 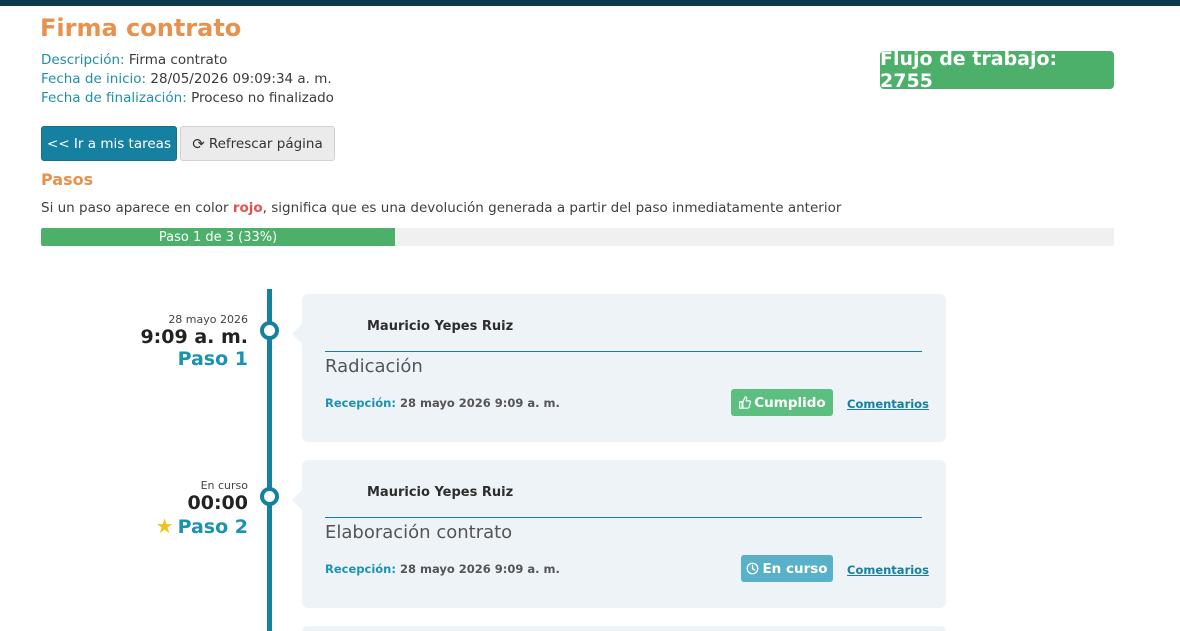 I want to click on steps-note-prefix: Si un paso aparece en color, so click(x=137, y=208).